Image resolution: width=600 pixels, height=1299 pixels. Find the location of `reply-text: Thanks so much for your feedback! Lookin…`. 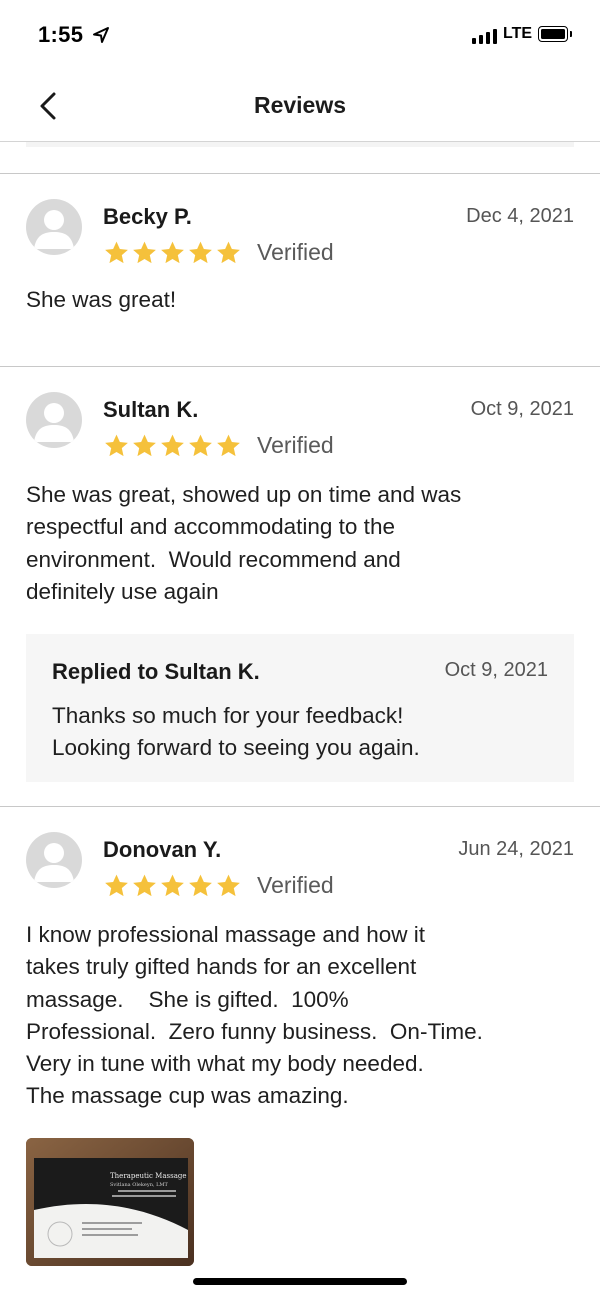

reply-text: Thanks so much for your feedback! Lookin… is located at coordinates (236, 731).